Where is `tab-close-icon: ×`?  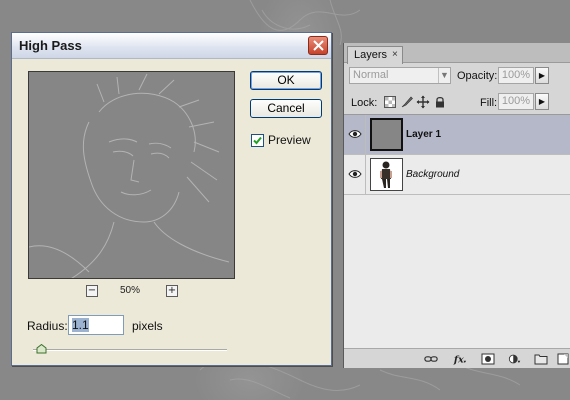 tab-close-icon: × is located at coordinates (395, 54).